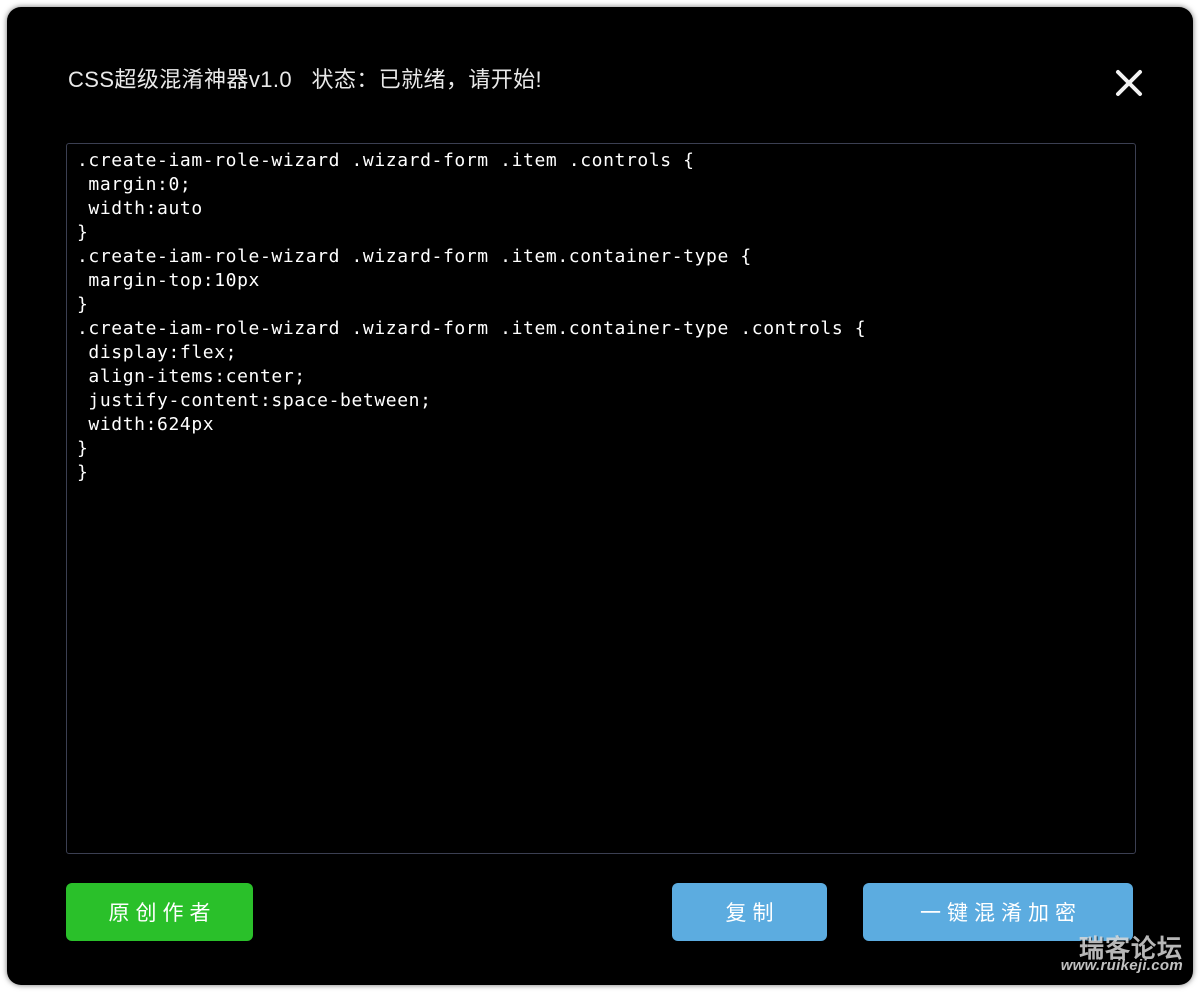  Describe the element at coordinates (600, 67) in the screenshot. I see `title-bar: CSS超级混淆神器v1.0 状态：已就绪，请开始!` at that location.